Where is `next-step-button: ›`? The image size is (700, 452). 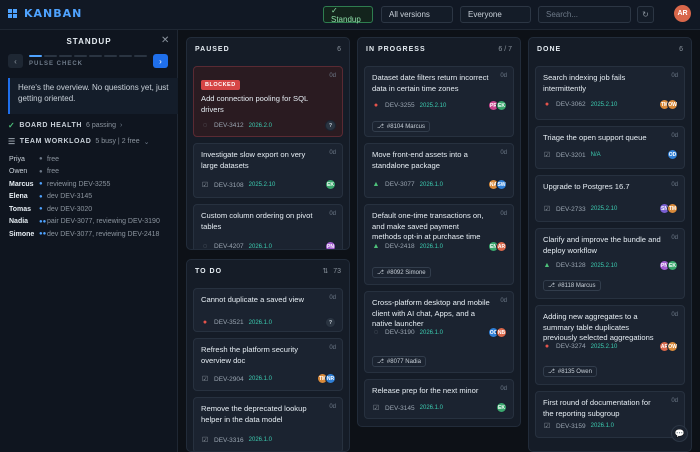 next-step-button: › is located at coordinates (160, 61).